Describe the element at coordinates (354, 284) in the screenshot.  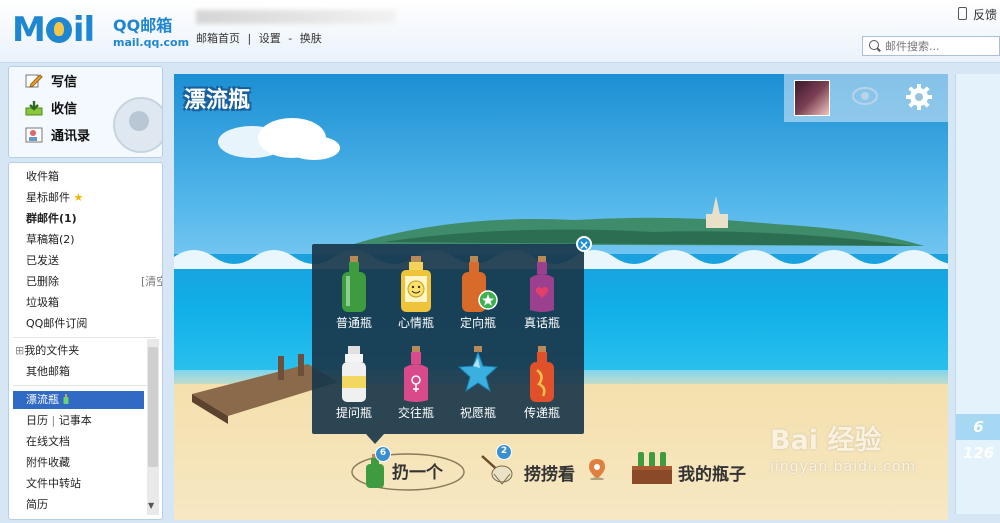
I see `green-bottle-icon` at that location.